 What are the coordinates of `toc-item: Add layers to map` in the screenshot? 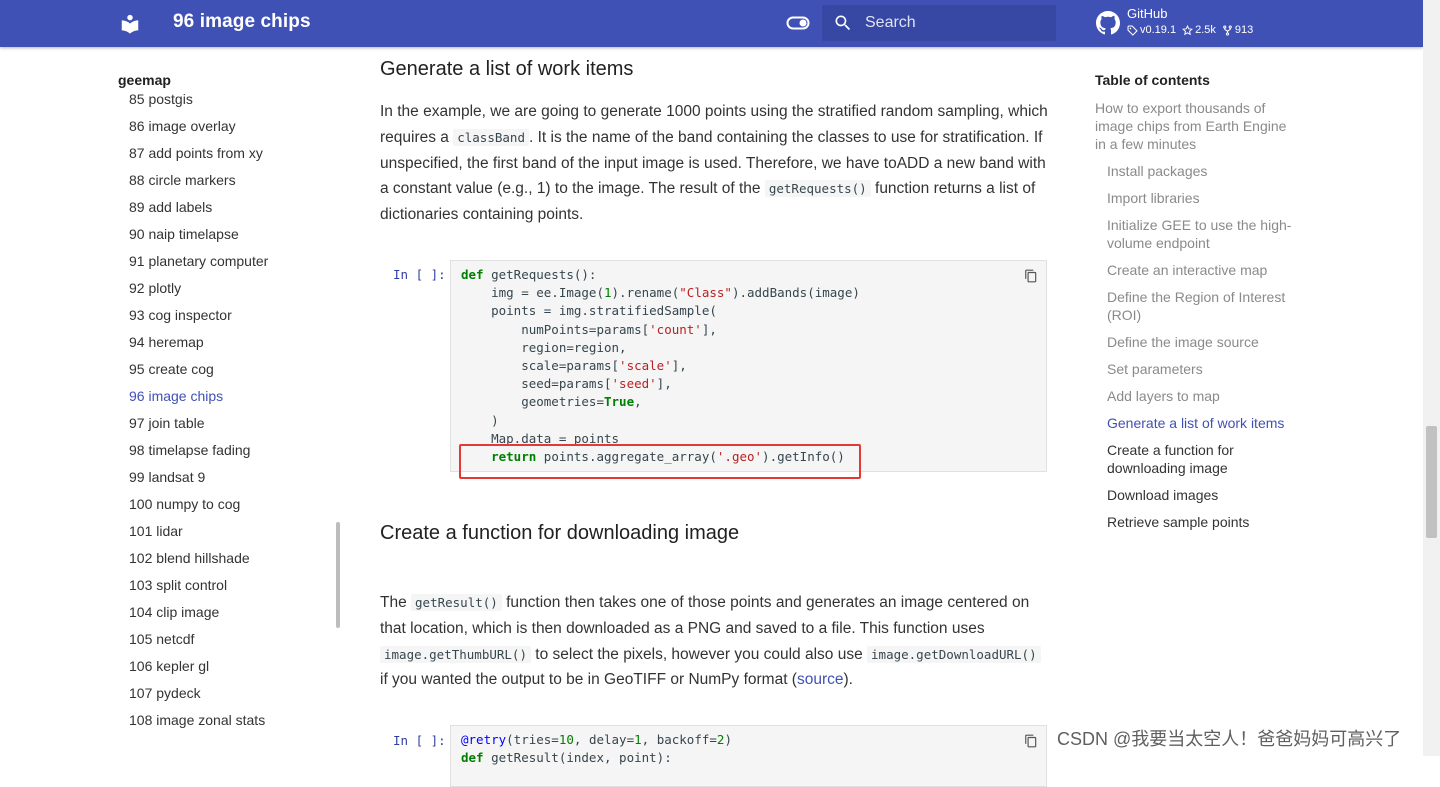 It's located at (1201, 396).